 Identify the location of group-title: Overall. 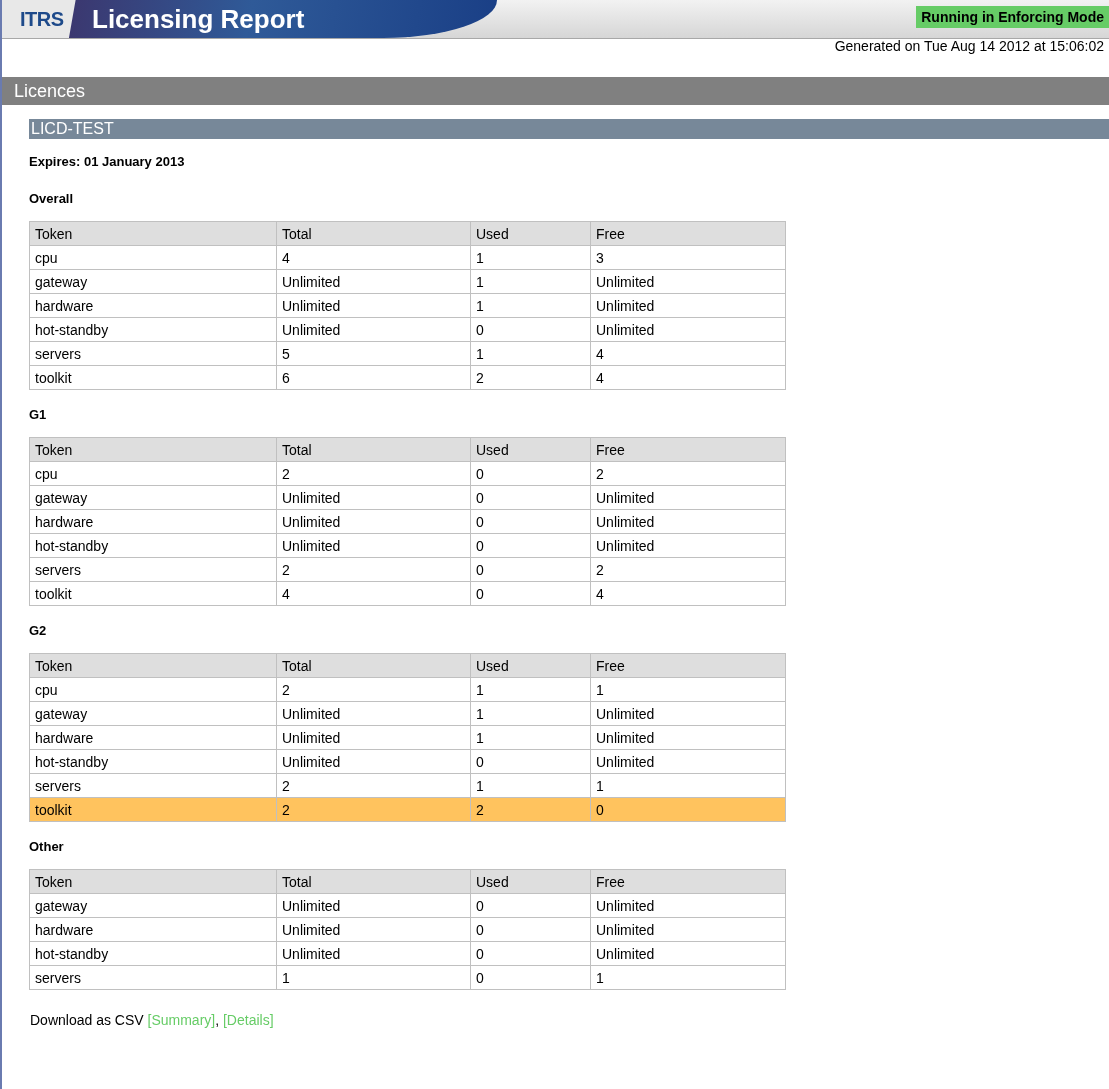
(52, 199).